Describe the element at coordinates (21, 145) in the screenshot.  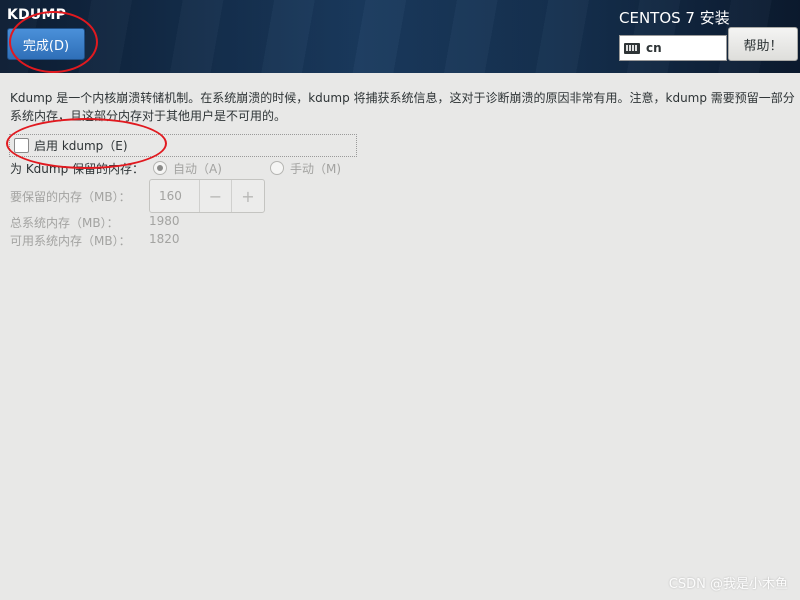
I see `enable-kdump-checkbox` at that location.